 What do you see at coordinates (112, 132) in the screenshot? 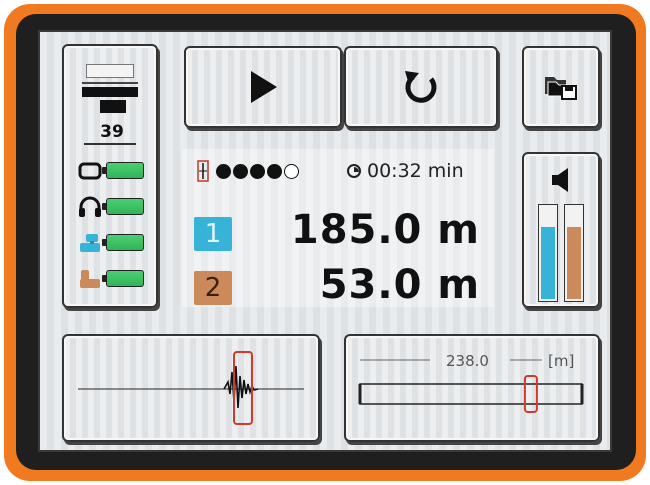
I see `measurement-count: 39` at bounding box center [112, 132].